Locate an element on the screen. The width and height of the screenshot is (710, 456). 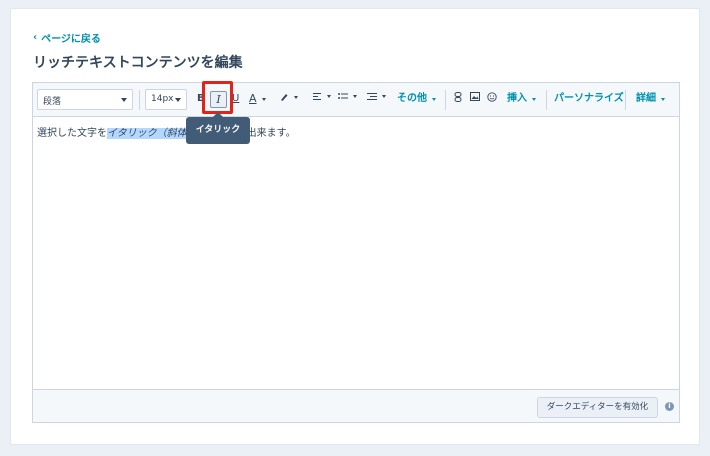
highlight-button is located at coordinates (288, 97).